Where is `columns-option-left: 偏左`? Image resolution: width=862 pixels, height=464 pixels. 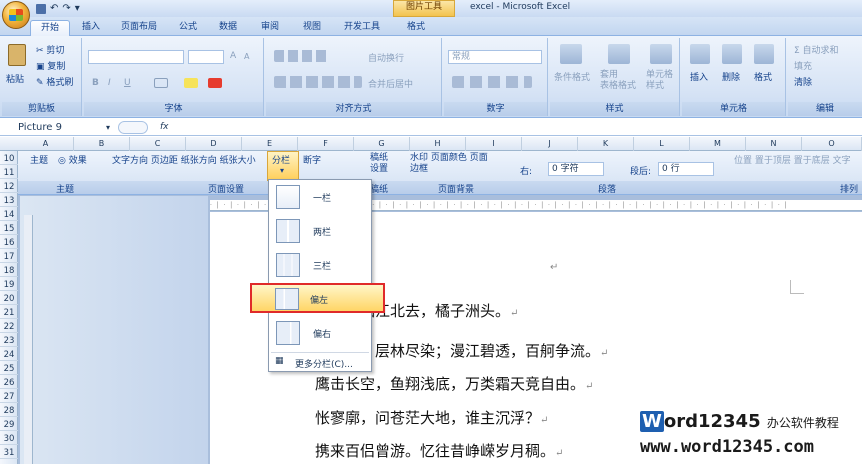 columns-option-left: 偏左 is located at coordinates (317, 298).